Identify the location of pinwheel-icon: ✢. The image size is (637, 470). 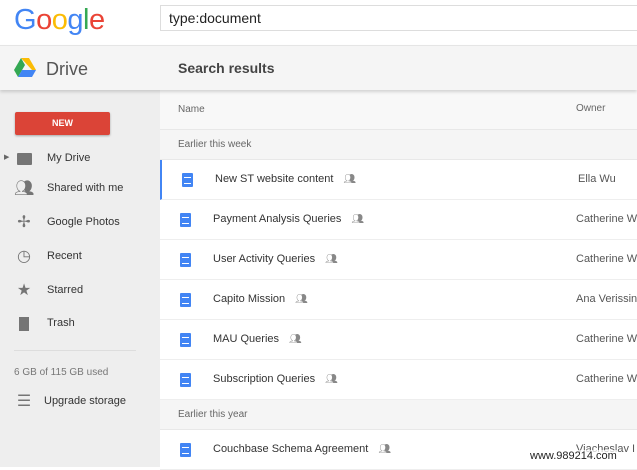
(24, 222).